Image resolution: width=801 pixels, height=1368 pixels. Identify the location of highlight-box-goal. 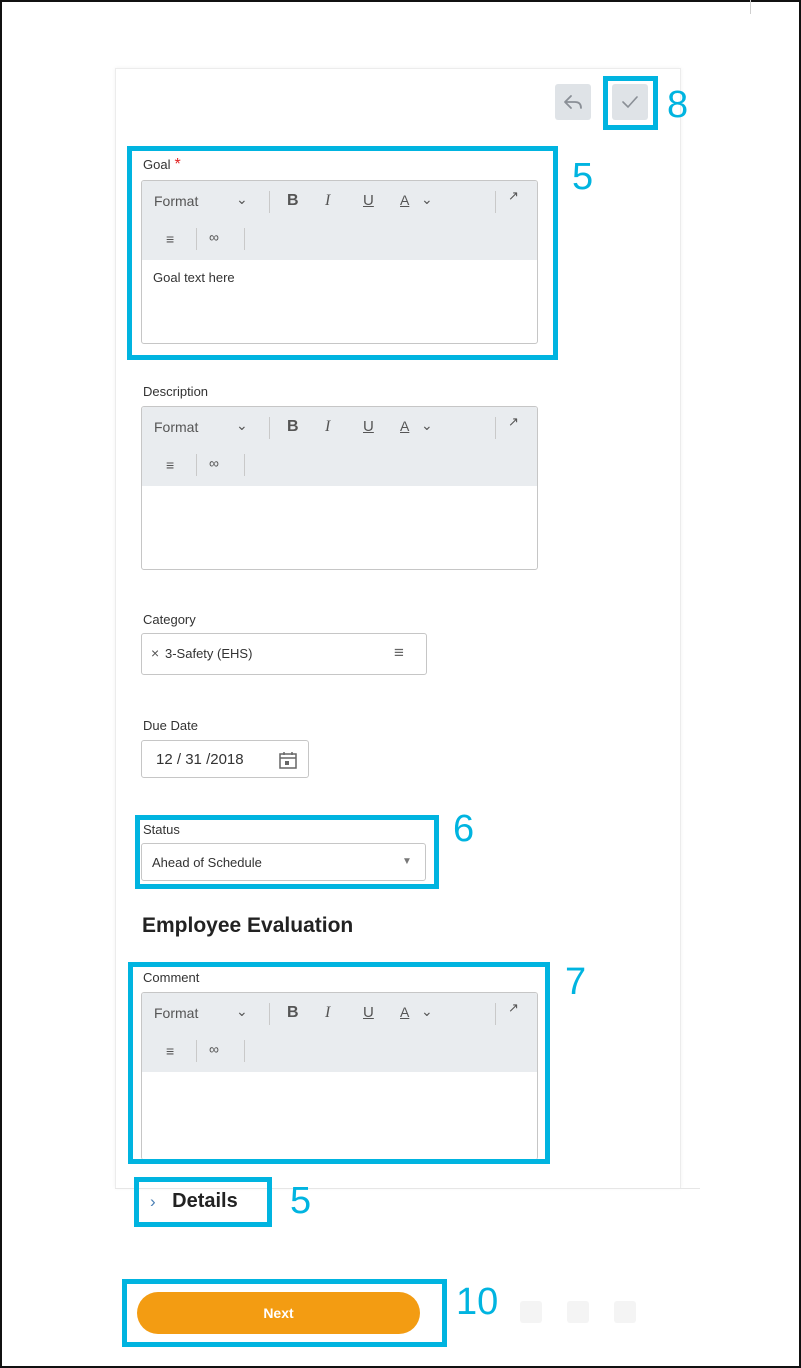
(342, 253).